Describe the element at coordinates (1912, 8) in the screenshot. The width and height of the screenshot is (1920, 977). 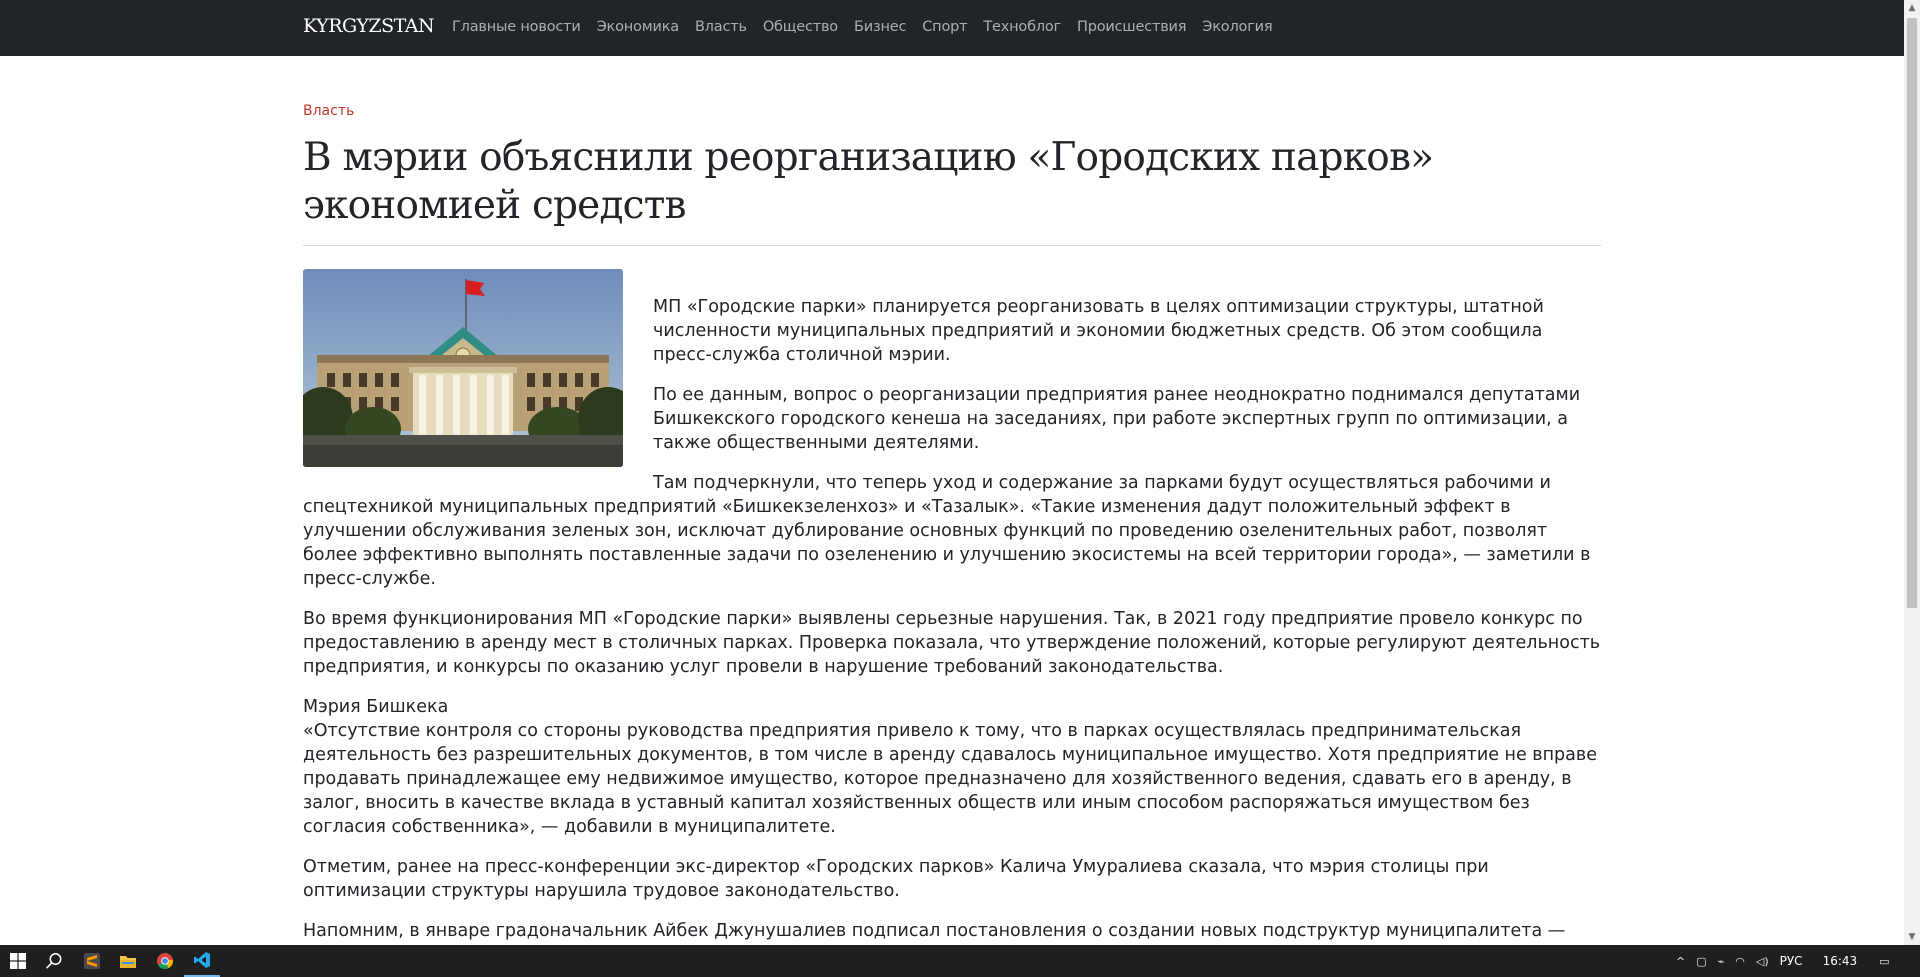
I see `scroll-up-arrow-icon: ▲` at that location.